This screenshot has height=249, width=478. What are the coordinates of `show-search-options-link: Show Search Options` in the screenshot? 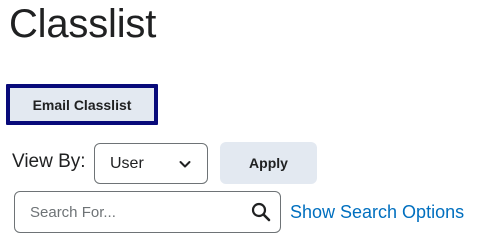 It's located at (377, 212).